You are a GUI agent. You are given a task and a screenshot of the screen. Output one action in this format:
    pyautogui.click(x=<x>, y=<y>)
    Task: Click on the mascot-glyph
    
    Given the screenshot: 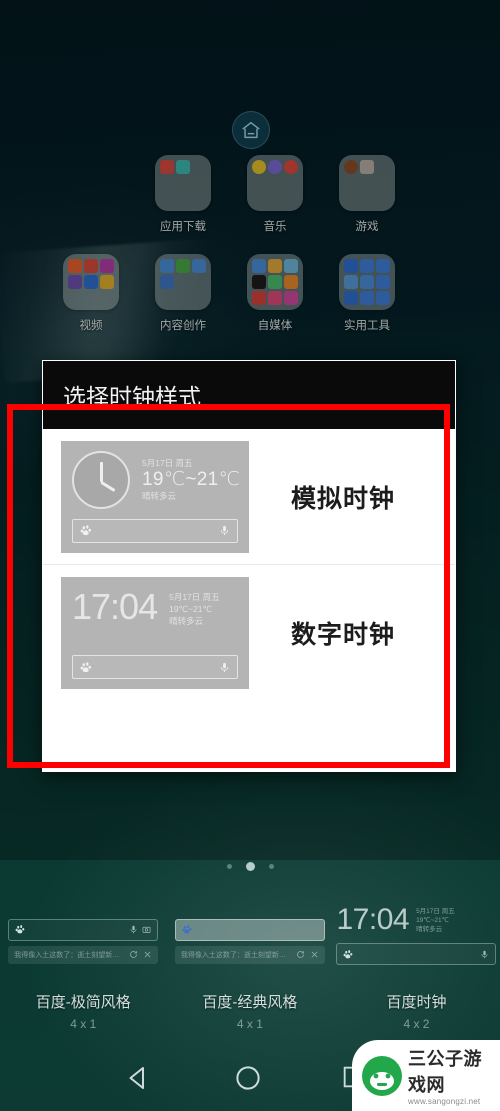 What is the action you would take?
    pyautogui.click(x=382, y=1080)
    